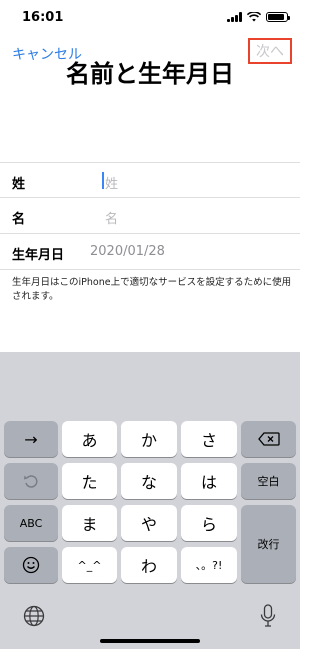 This screenshot has height=649, width=320. Describe the element at coordinates (127, 251) in the screenshot. I see `birthday-field: 2020/01/28` at that location.